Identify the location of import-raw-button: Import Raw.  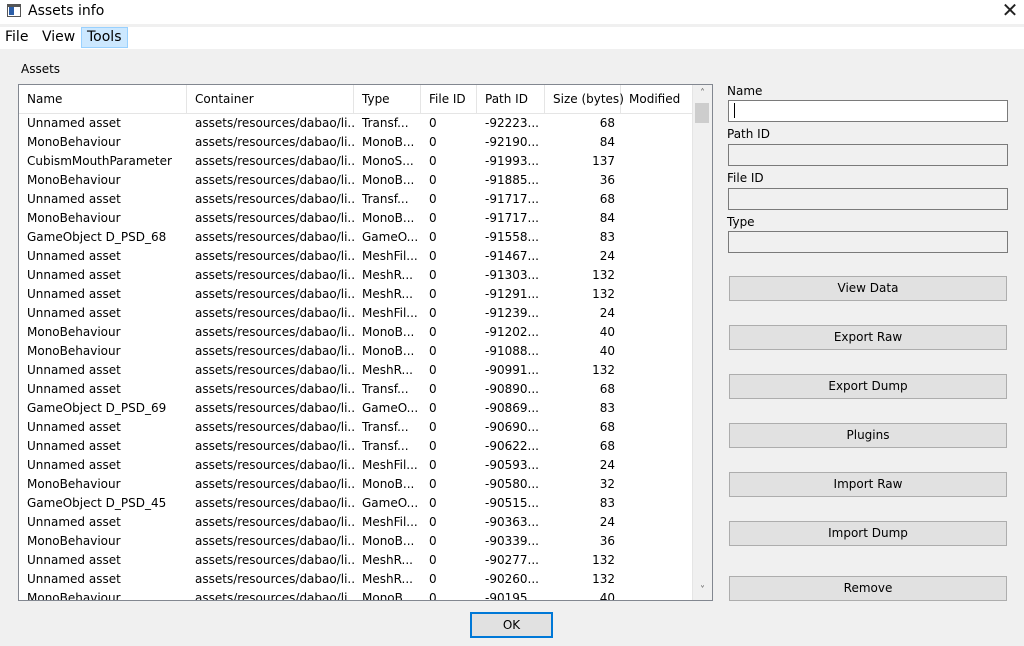
(868, 484).